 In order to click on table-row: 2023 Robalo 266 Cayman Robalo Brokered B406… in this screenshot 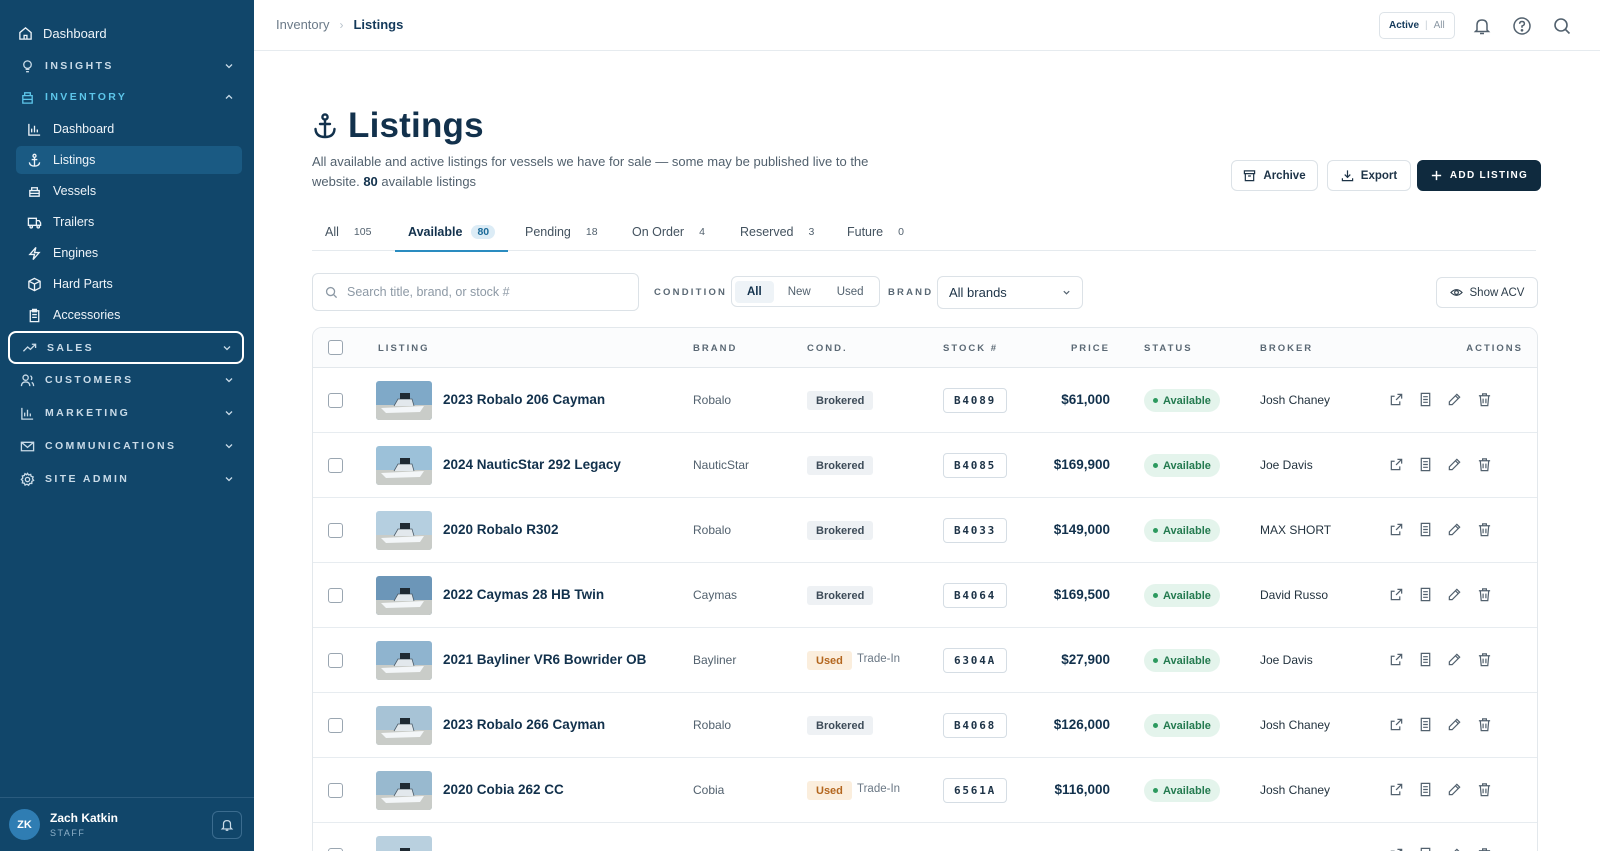, I will do `click(925, 725)`.